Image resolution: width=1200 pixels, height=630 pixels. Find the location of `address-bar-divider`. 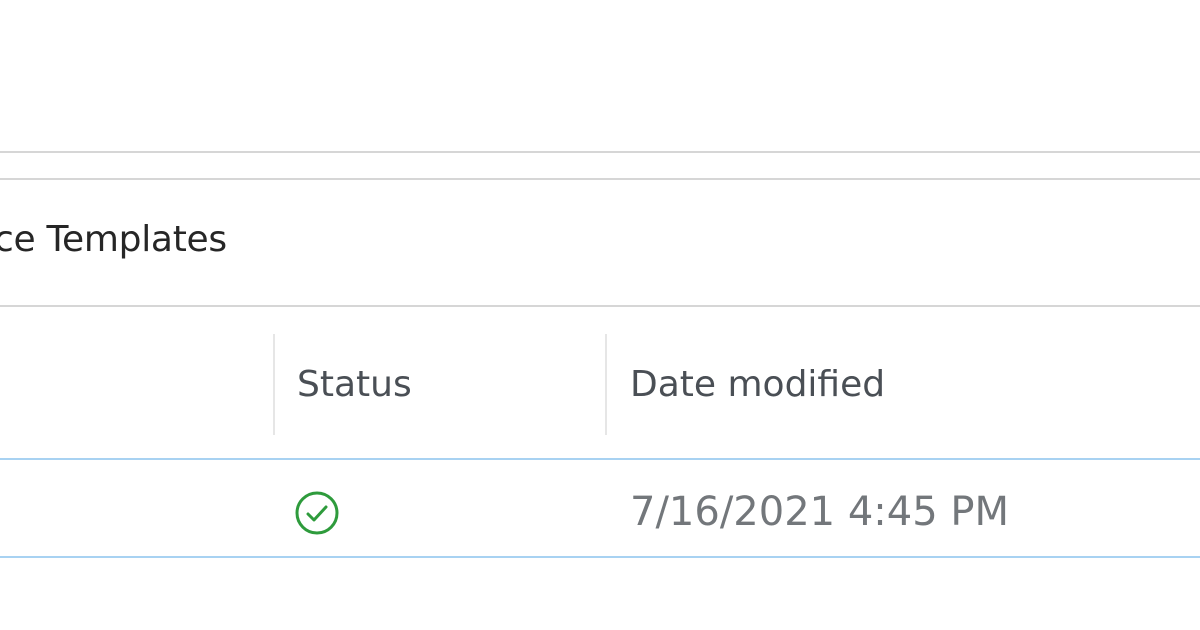

address-bar-divider is located at coordinates (600, 179).